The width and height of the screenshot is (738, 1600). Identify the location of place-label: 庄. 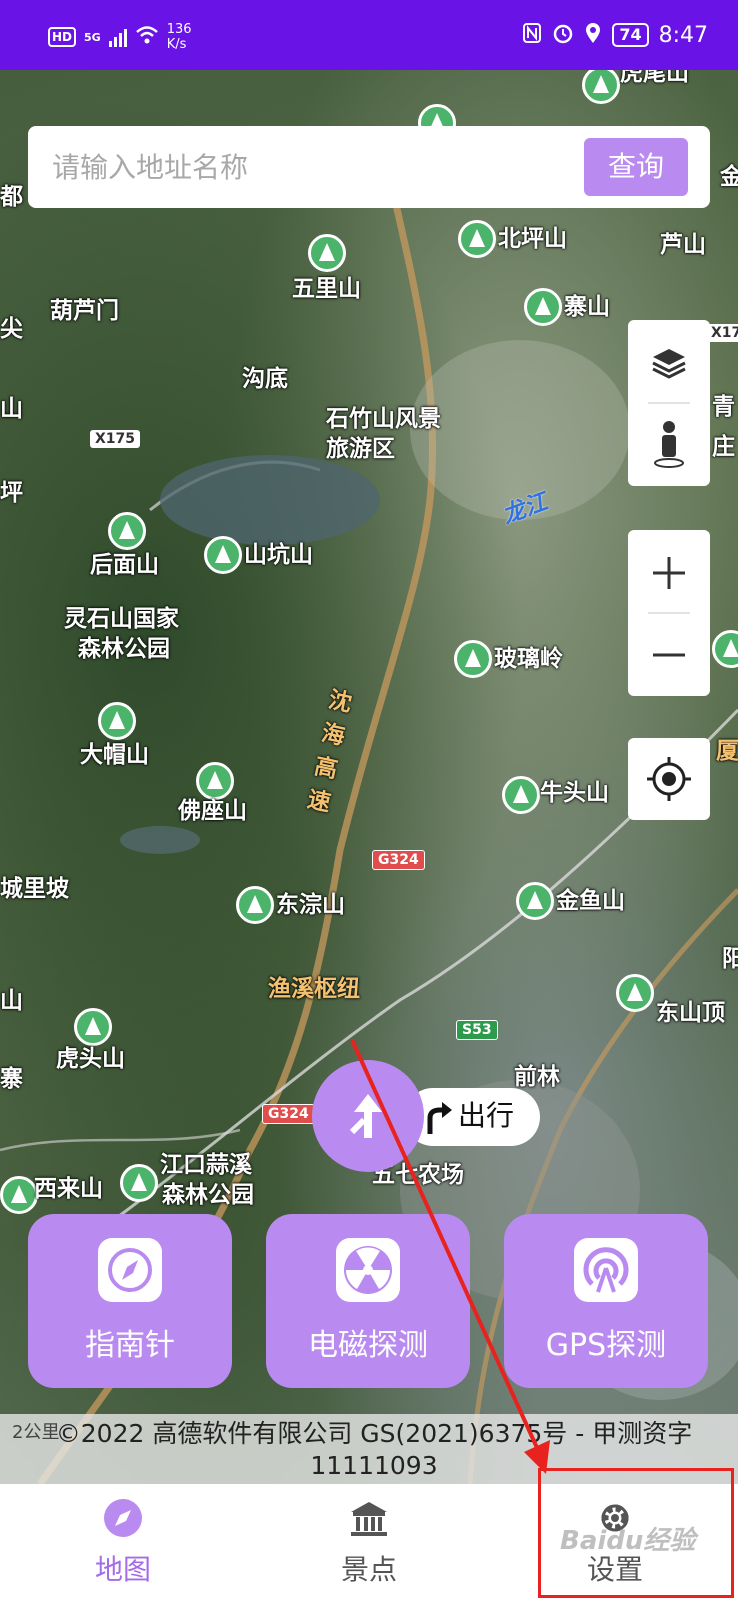
(723, 447).